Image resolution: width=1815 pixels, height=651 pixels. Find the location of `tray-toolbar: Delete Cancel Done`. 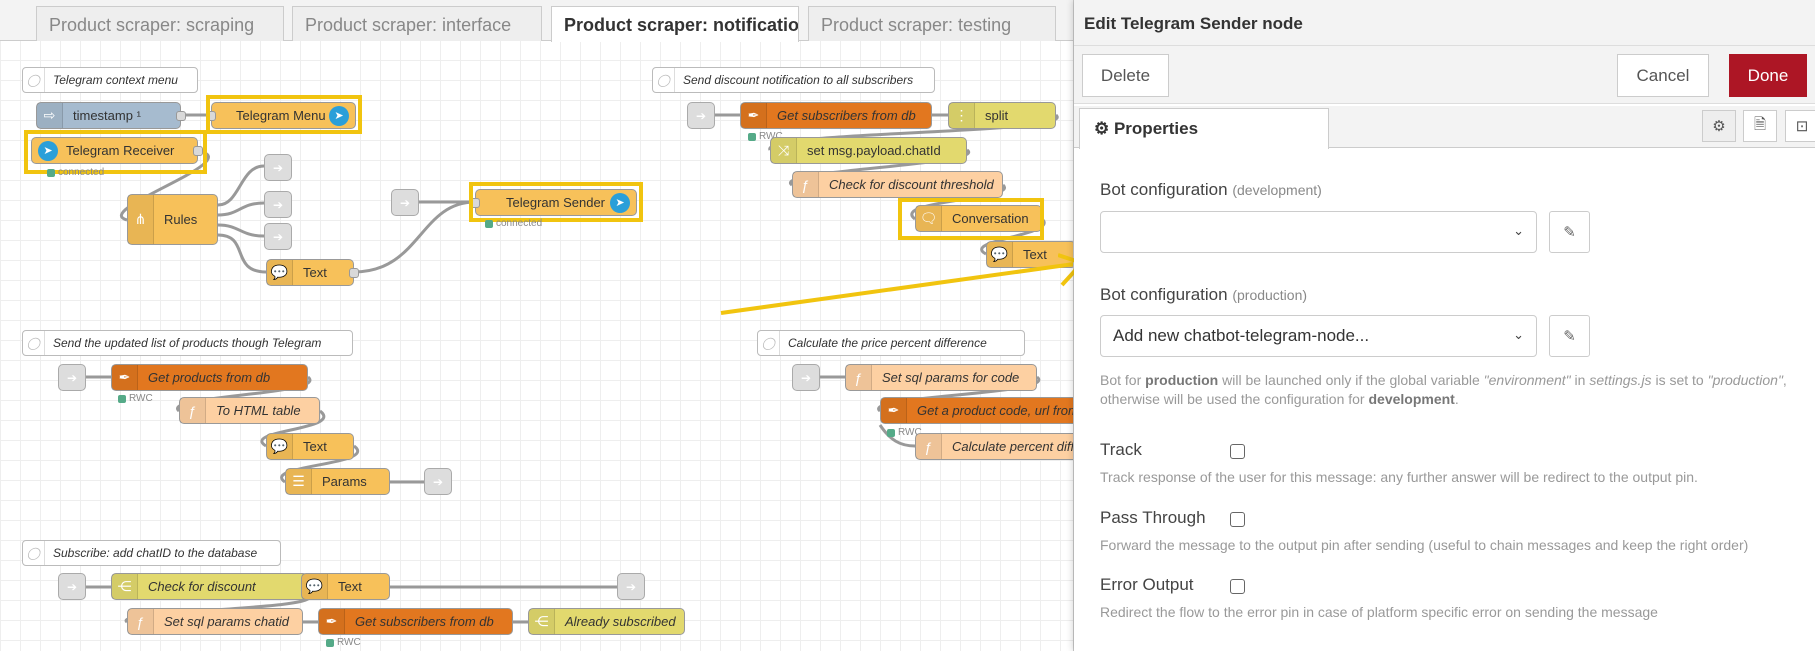

tray-toolbar: Delete Cancel Done is located at coordinates (1444, 75).